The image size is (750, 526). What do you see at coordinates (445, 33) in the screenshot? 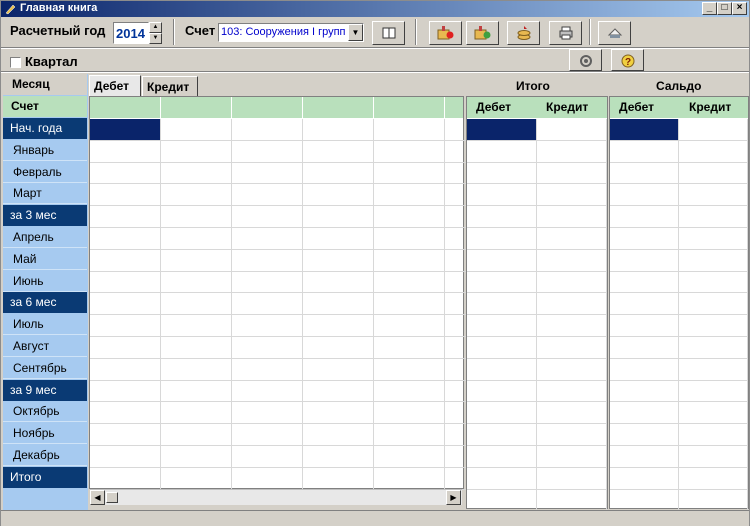
I see `folder-add-button` at bounding box center [445, 33].